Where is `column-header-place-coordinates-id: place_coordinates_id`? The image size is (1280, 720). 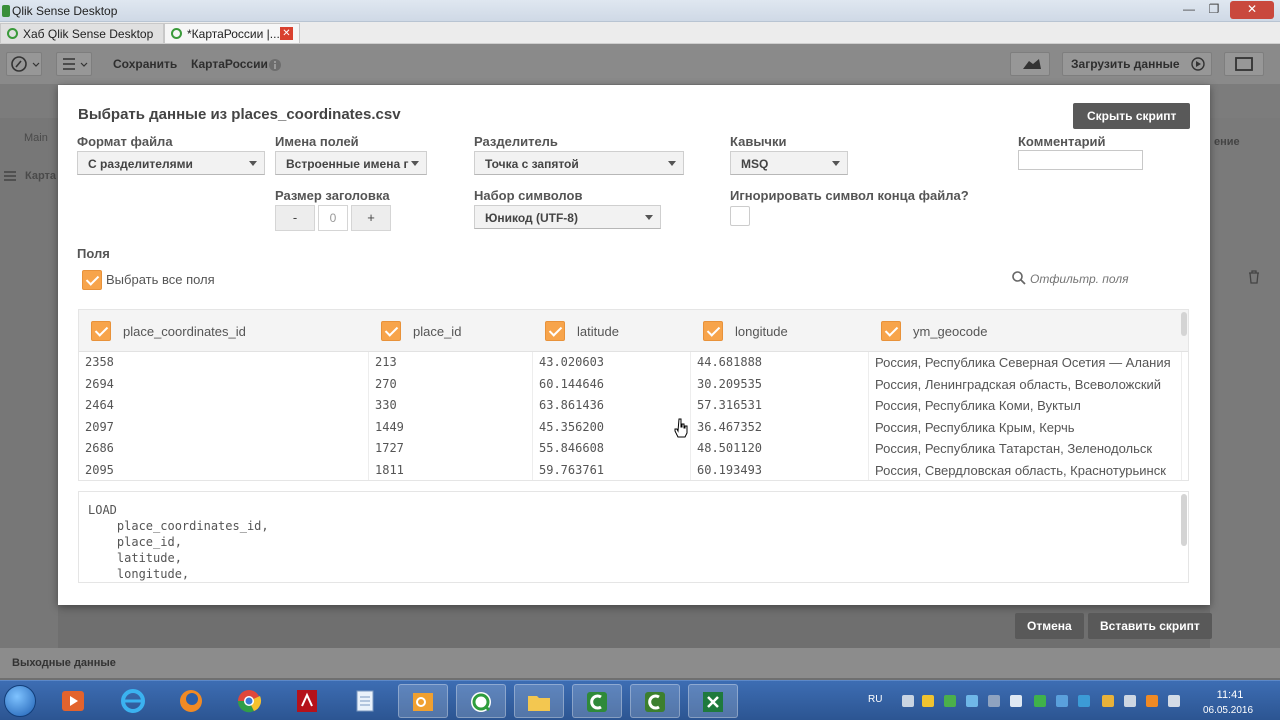
column-header-place-coordinates-id: place_coordinates_id is located at coordinates (224, 331).